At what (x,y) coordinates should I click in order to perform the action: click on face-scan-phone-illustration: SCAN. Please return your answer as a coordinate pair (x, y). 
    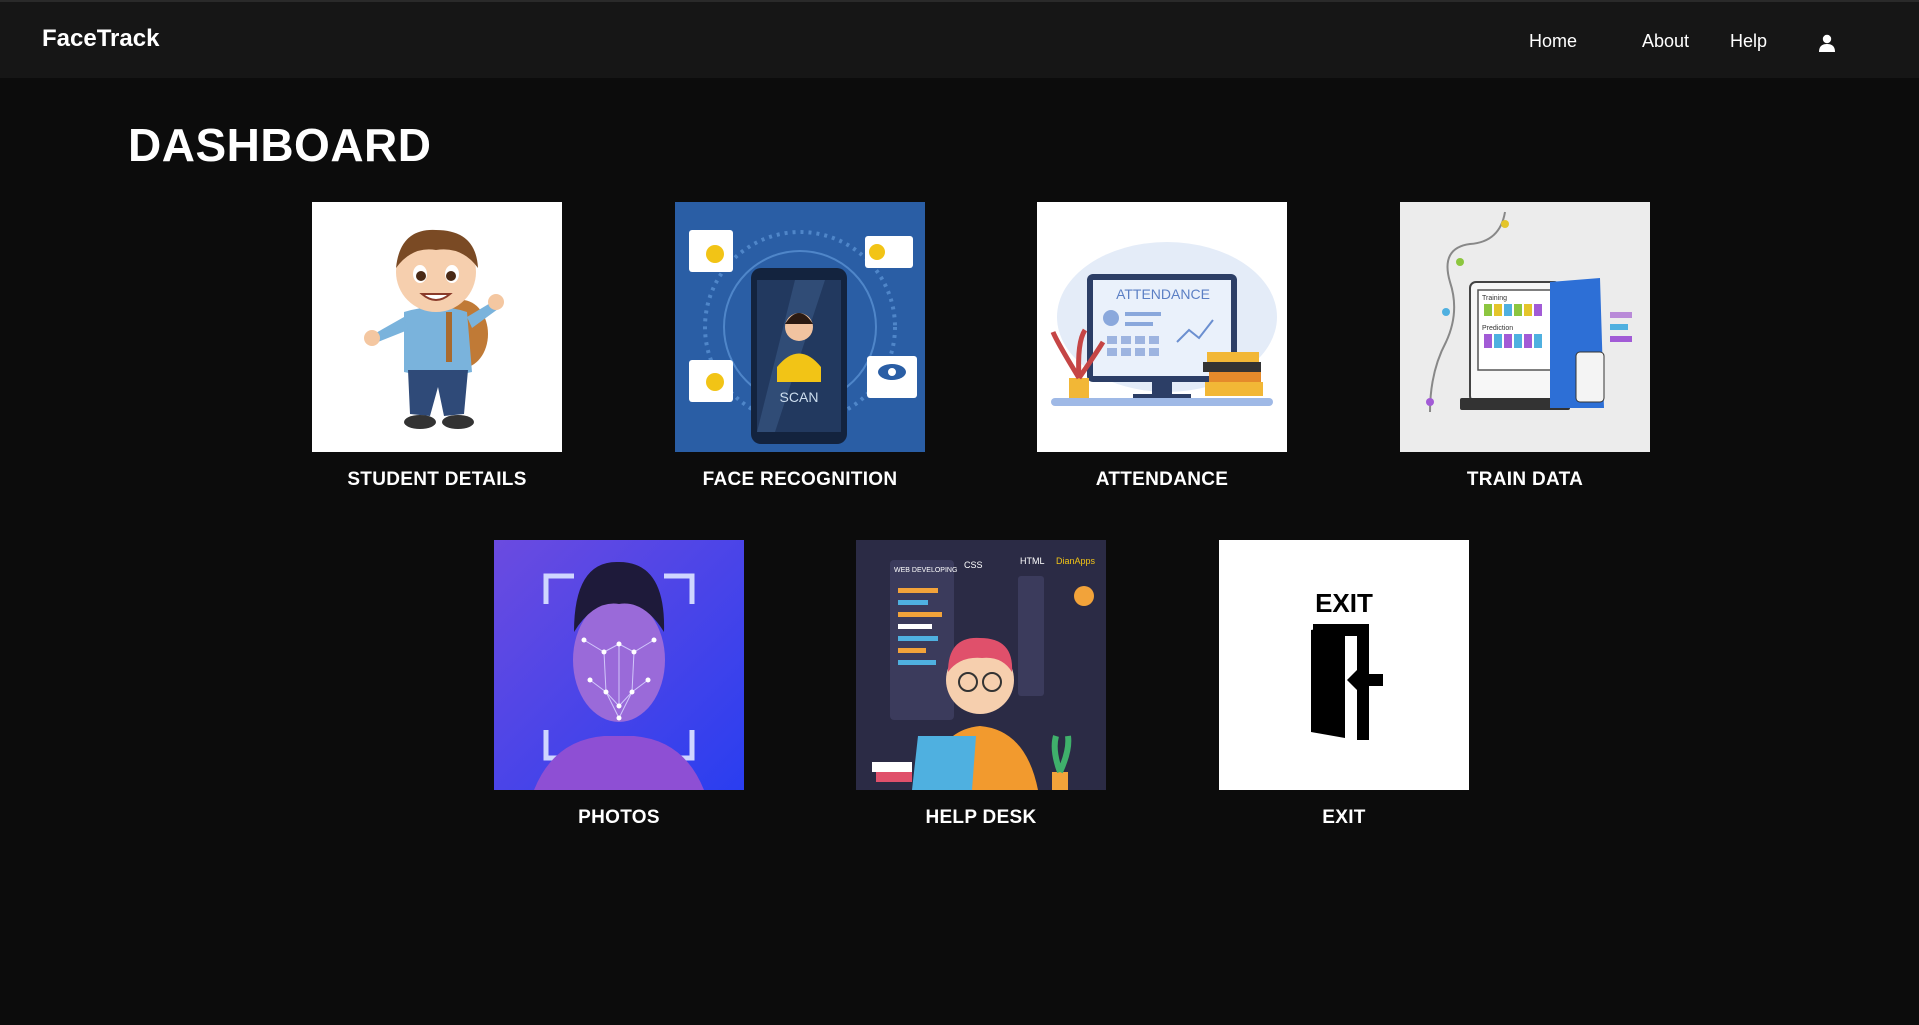
    Looking at the image, I should click on (800, 327).